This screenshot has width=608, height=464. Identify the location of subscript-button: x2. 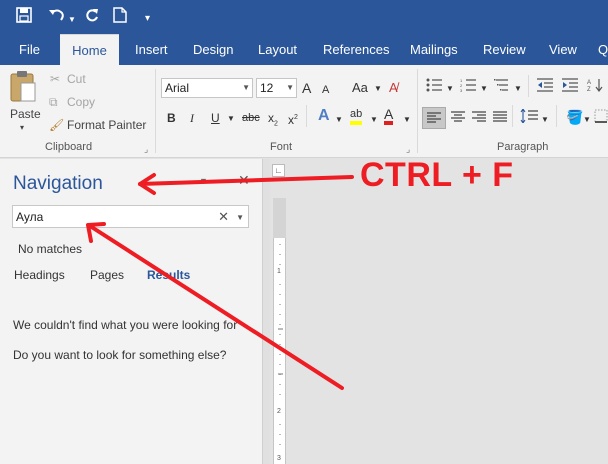
(273, 121).